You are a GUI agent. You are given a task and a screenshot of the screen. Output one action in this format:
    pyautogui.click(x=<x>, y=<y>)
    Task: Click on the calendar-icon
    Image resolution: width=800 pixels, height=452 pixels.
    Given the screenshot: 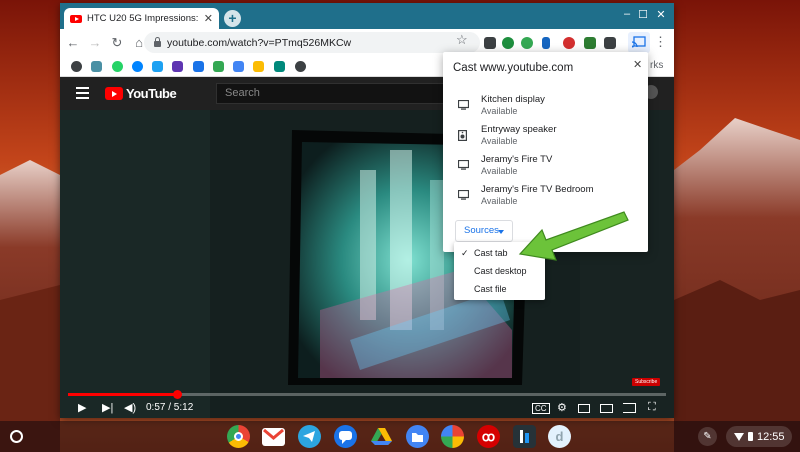 What is the action you would take?
    pyautogui.click(x=238, y=66)
    